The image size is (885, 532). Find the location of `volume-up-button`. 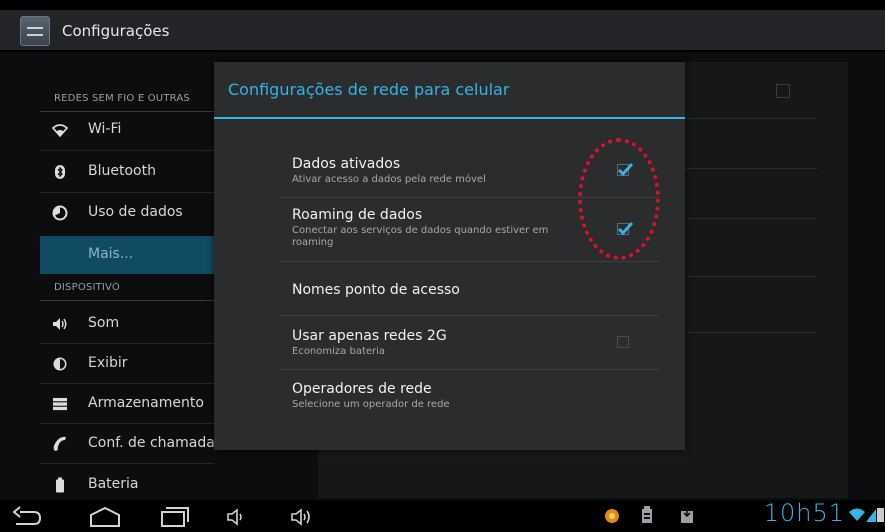

volume-up-button is located at coordinates (304, 519).